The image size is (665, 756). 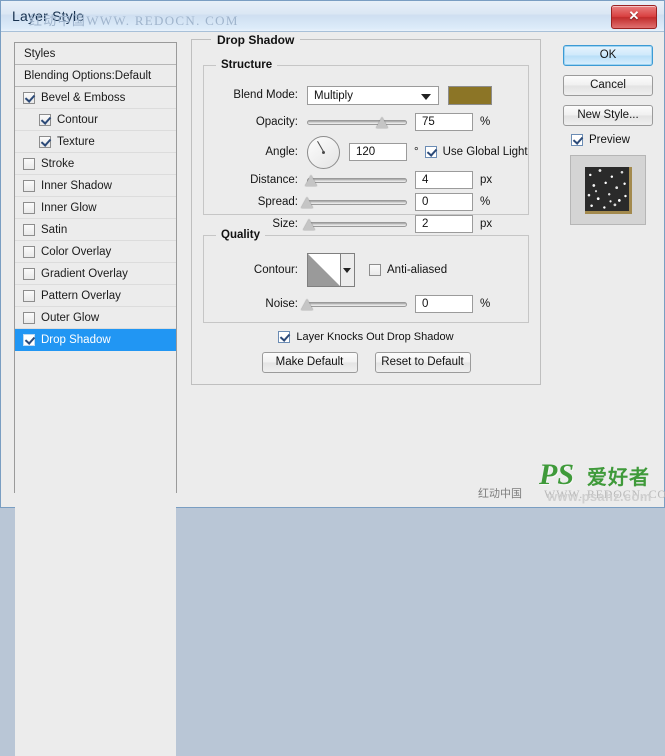 I want to click on distance-input: 4, so click(x=444, y=180).